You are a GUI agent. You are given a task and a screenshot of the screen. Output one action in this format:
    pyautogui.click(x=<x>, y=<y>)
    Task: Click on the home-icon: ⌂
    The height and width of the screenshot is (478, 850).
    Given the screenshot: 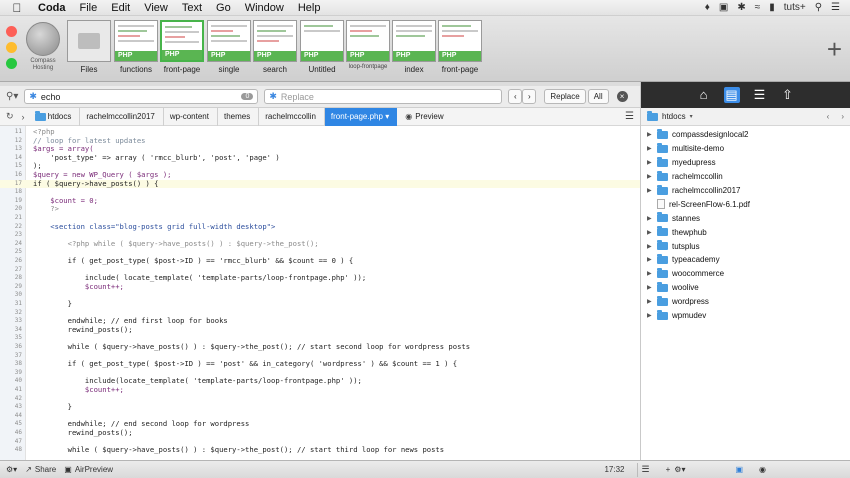 What is the action you would take?
    pyautogui.click(x=704, y=95)
    